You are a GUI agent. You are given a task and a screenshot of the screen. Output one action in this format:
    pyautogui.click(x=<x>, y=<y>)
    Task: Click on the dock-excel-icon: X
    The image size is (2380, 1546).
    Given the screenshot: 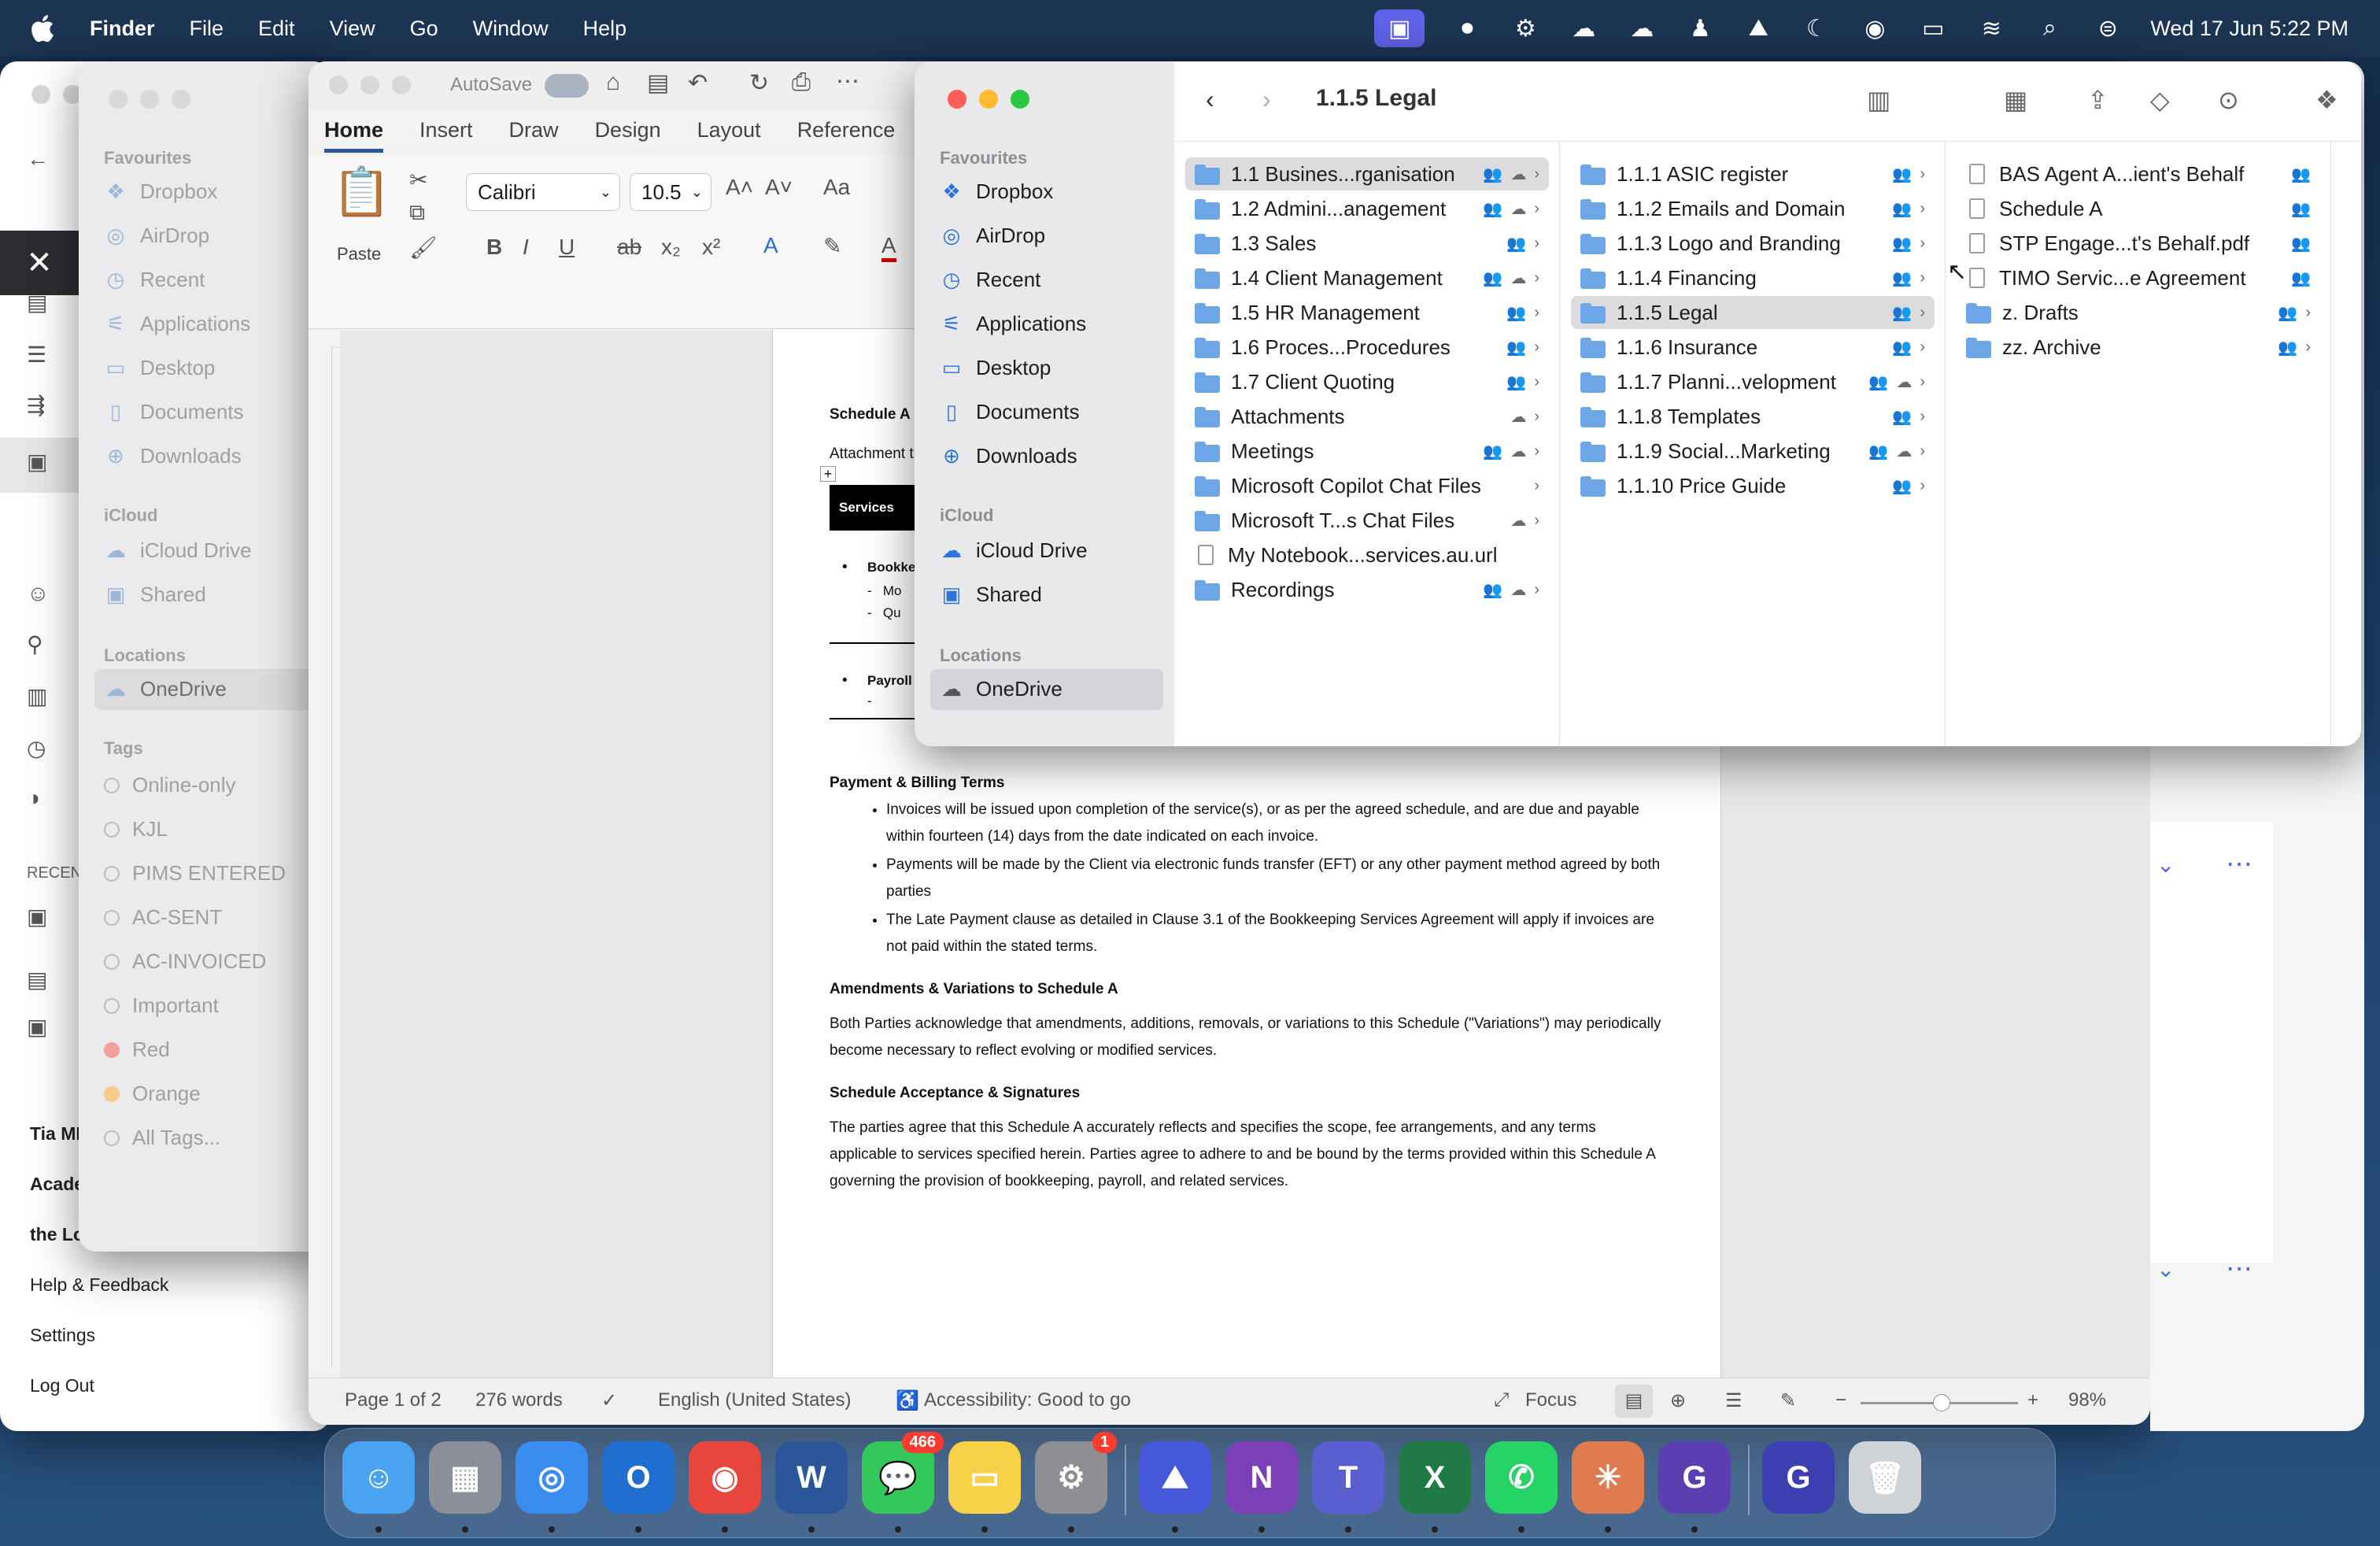 What is the action you would take?
    pyautogui.click(x=1435, y=1477)
    